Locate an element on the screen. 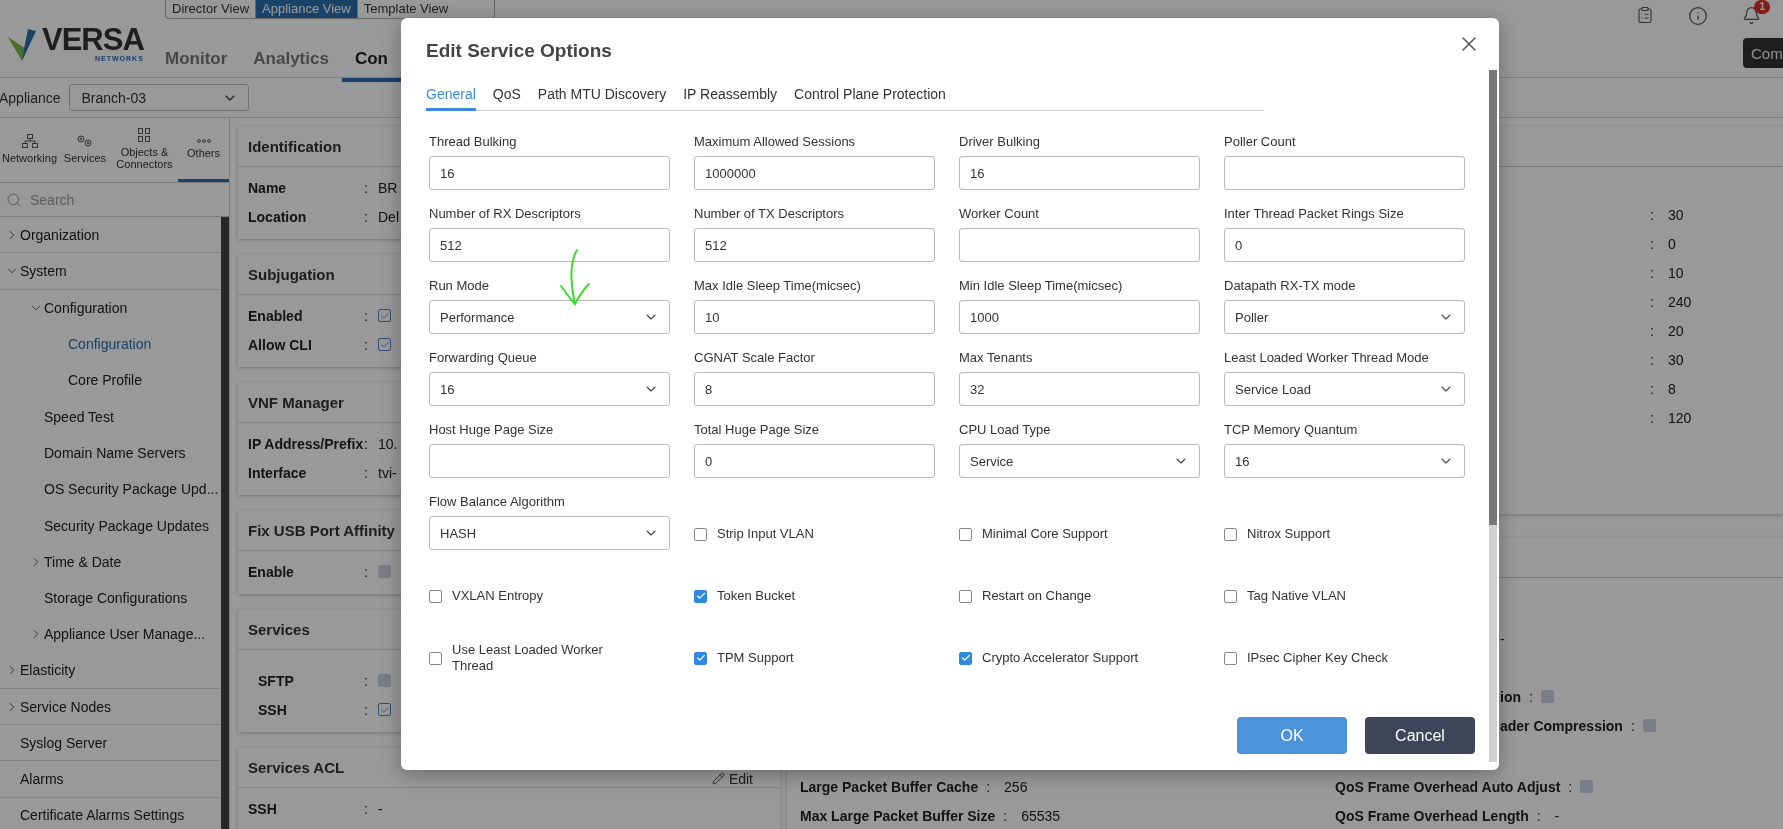 The width and height of the screenshot is (1783, 829). dialog-tab: General is located at coordinates (451, 98).